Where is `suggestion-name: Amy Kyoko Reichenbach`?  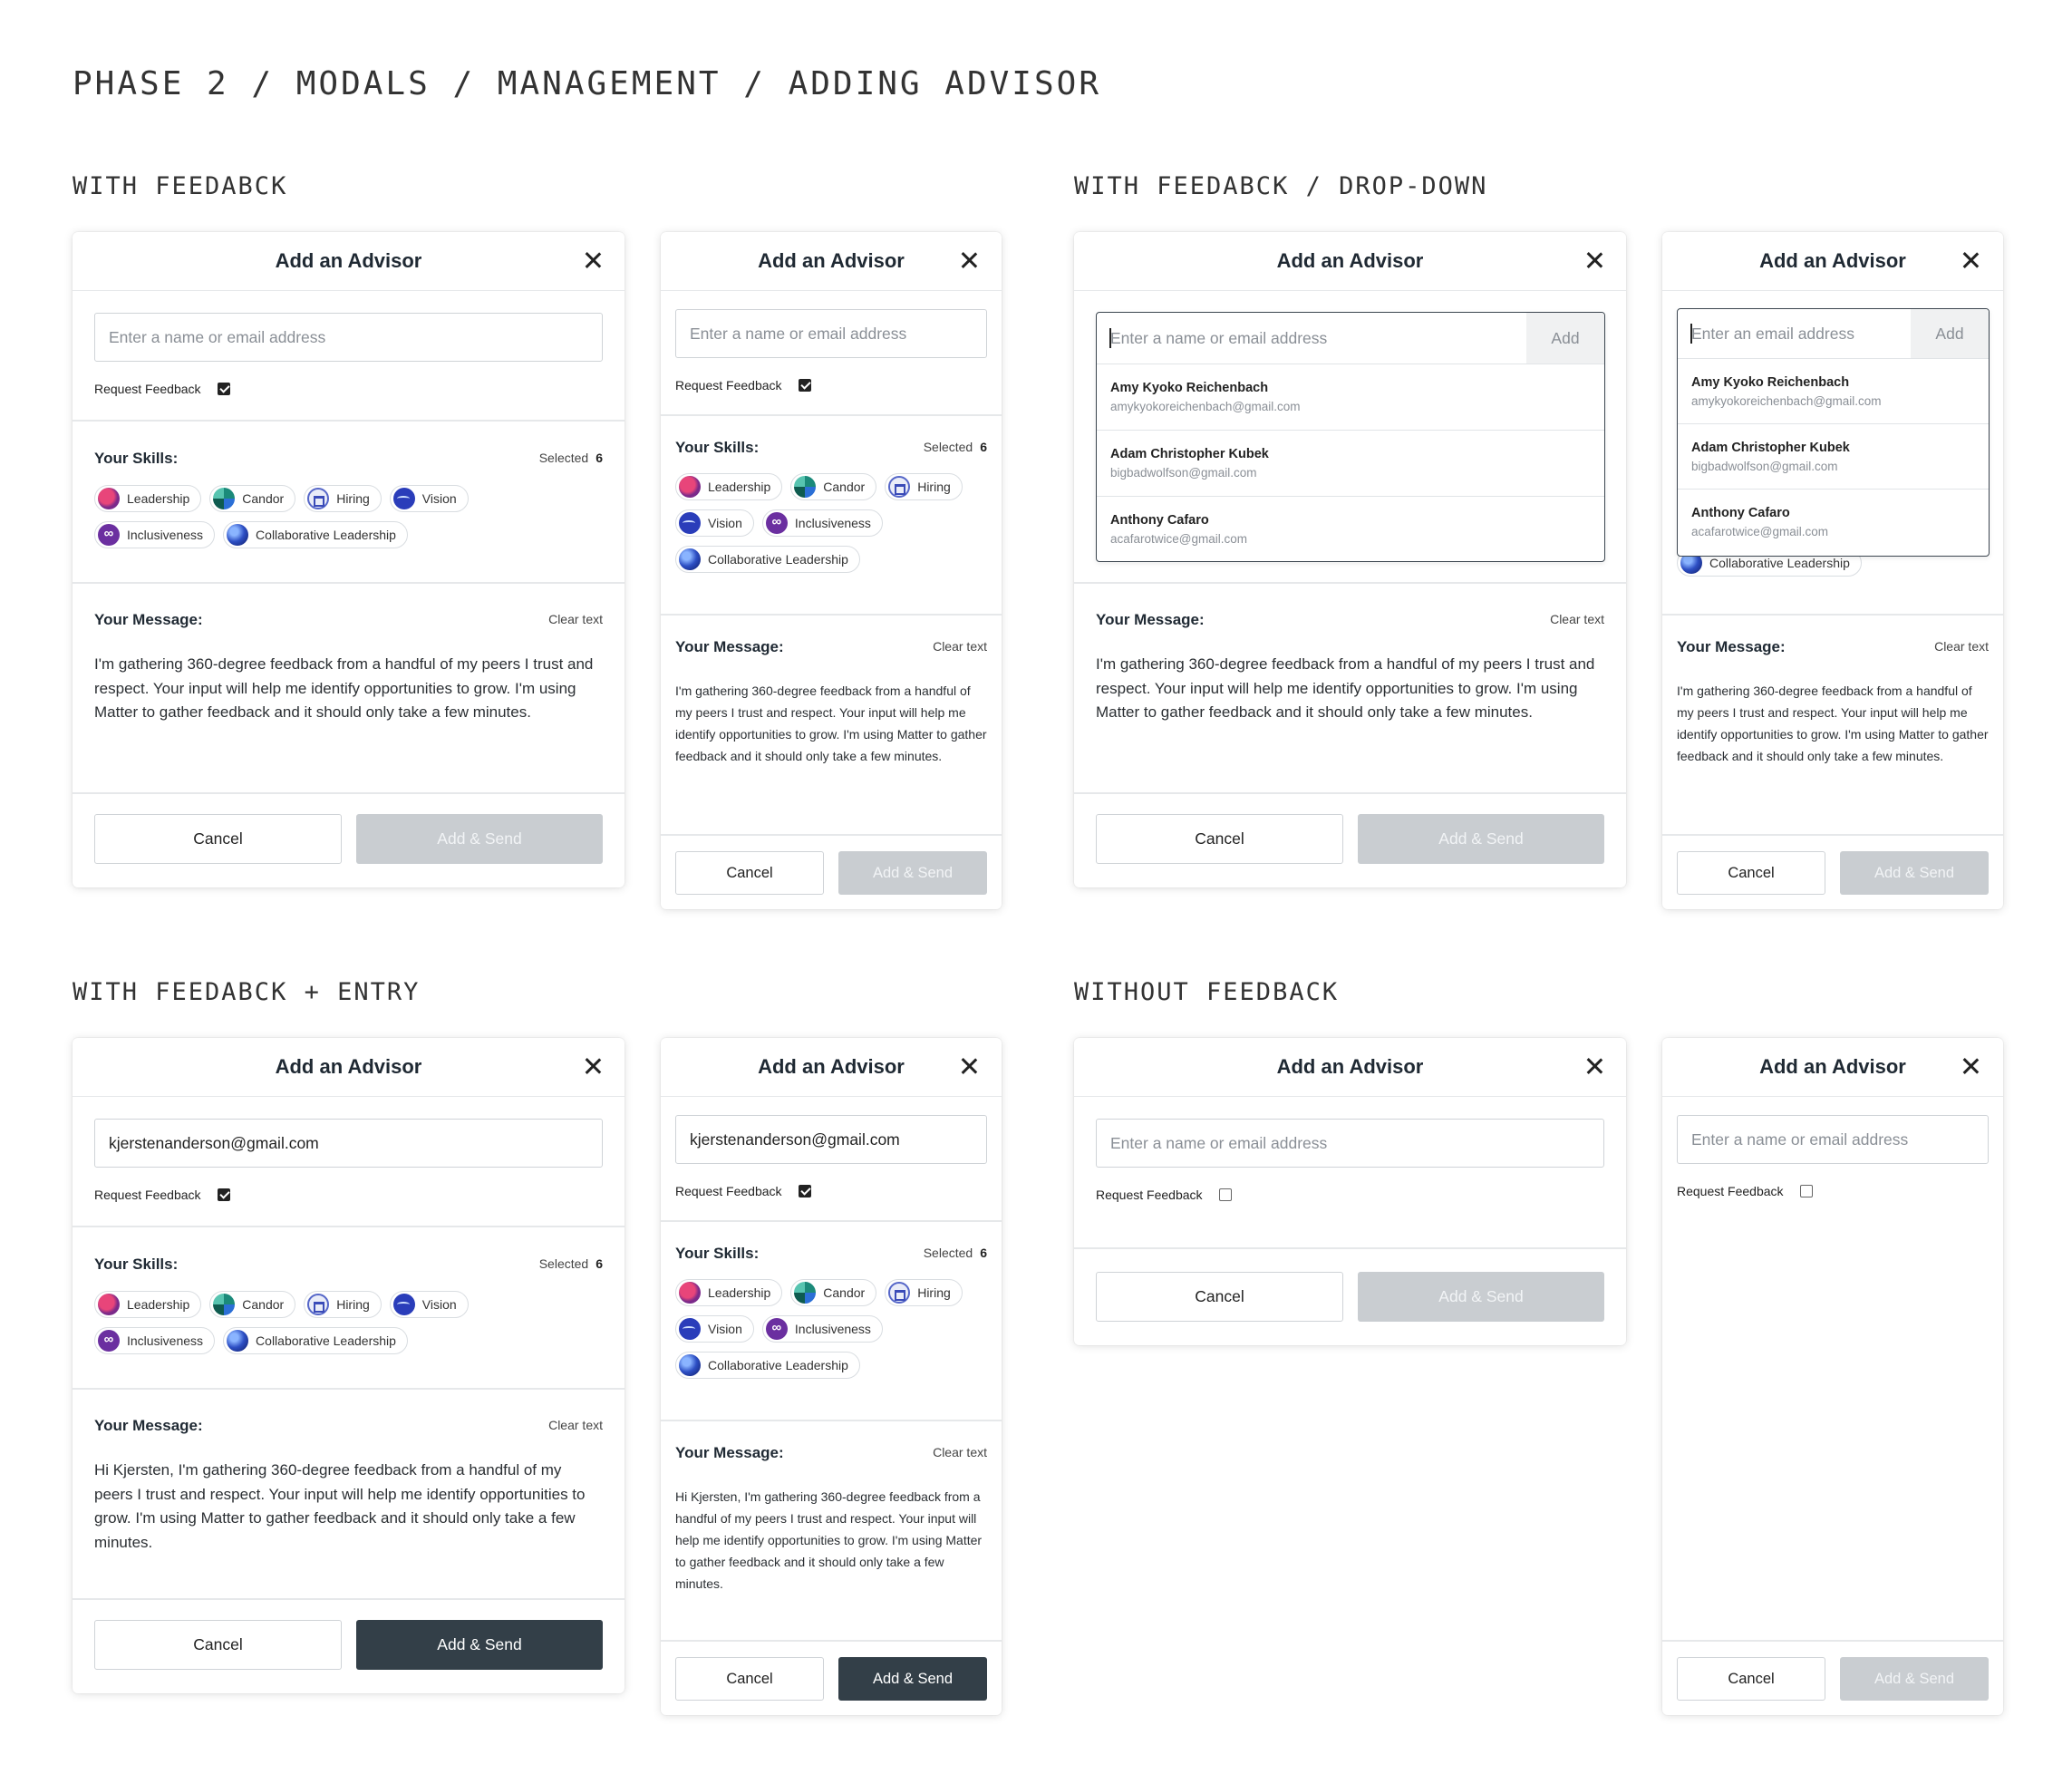 suggestion-name: Amy Kyoko Reichenbach is located at coordinates (1771, 382).